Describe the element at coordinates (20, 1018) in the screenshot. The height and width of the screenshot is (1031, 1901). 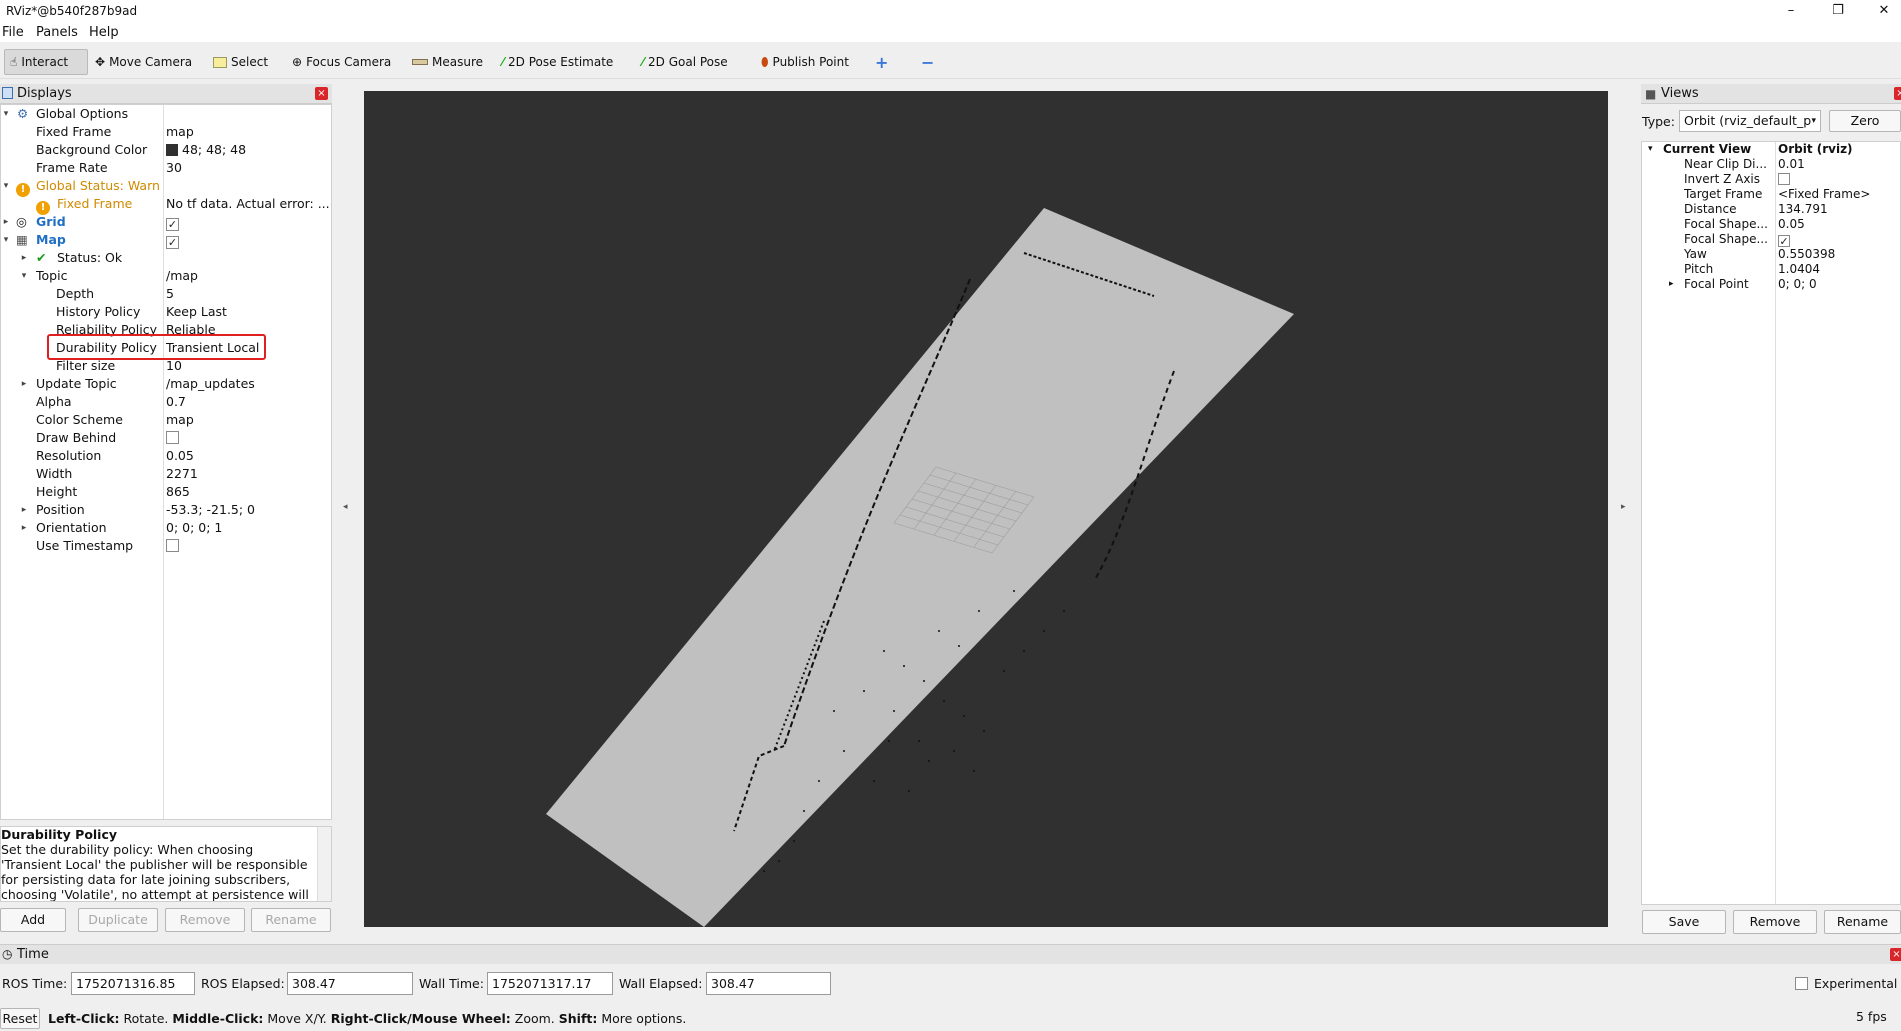
I see `reset-button: Reset` at that location.